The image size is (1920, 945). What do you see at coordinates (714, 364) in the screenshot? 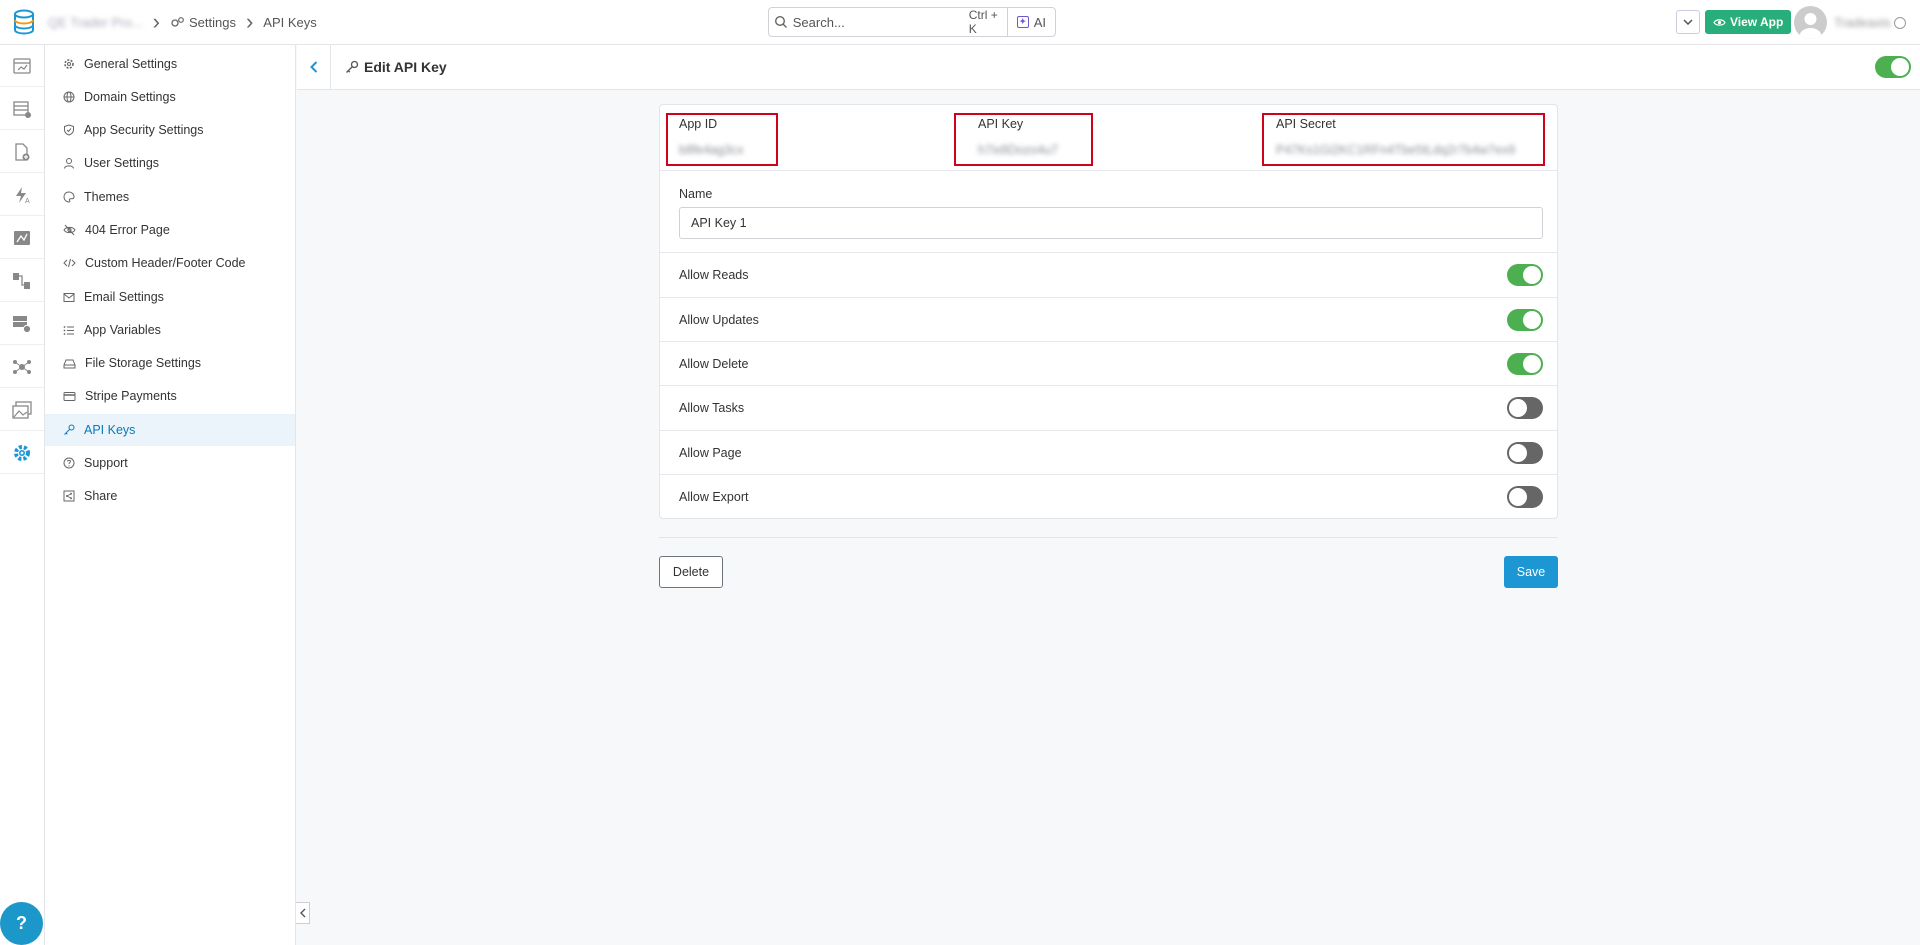
I see `permission-label: Allow Delete` at bounding box center [714, 364].